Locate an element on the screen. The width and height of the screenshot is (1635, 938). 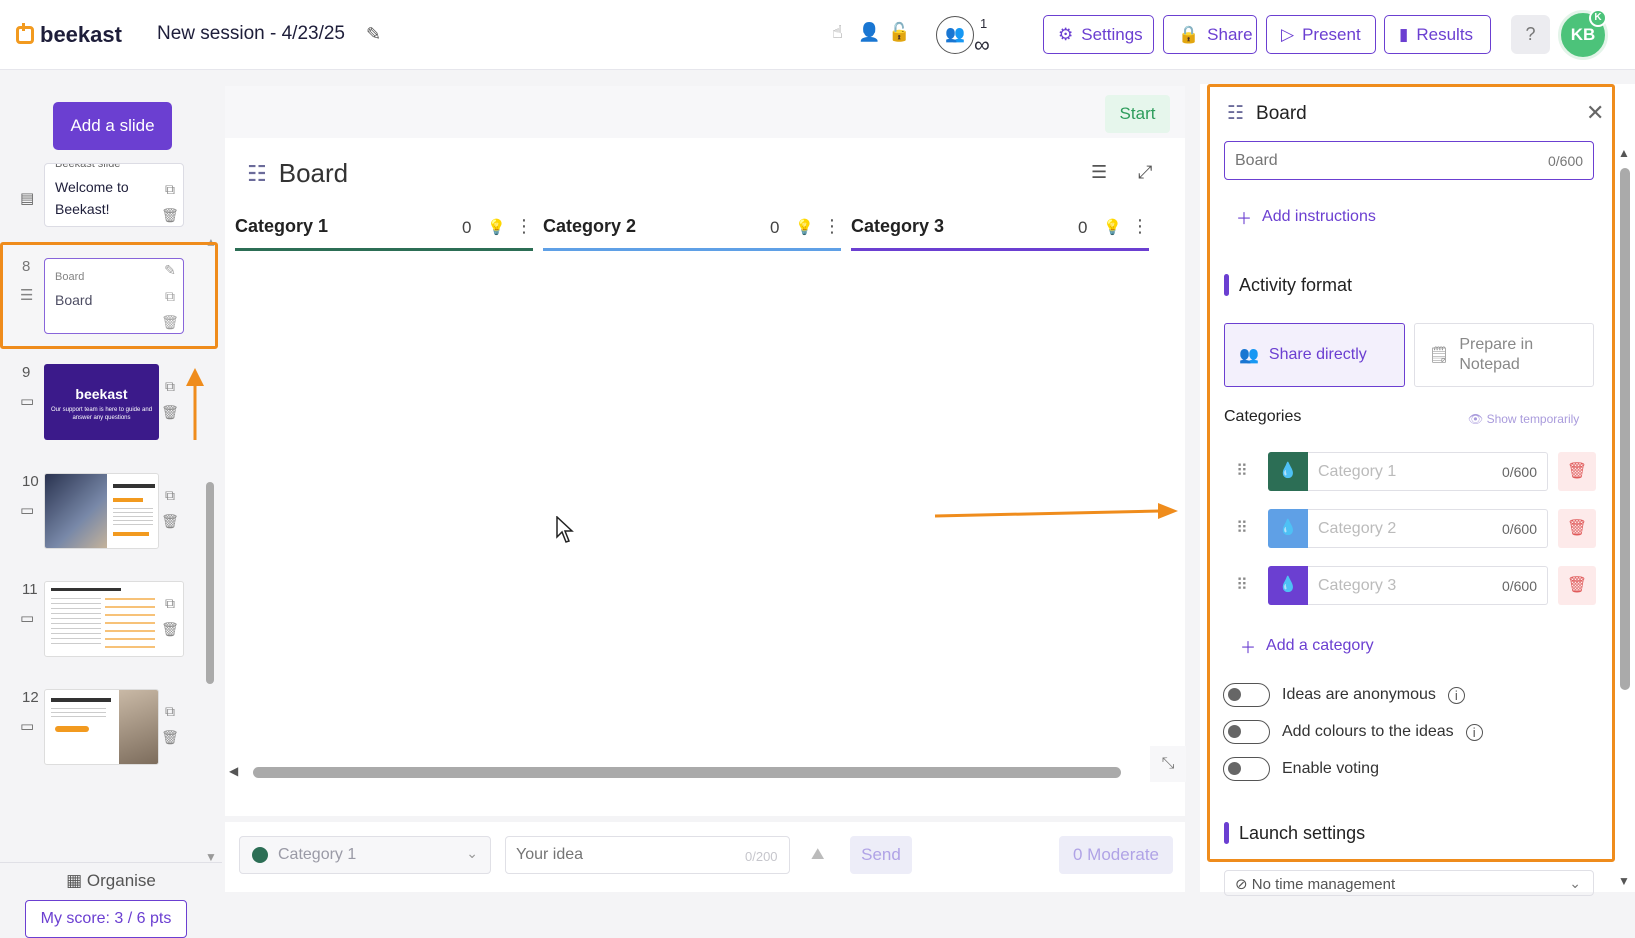
user-icon: 👤 is located at coordinates (869, 32).